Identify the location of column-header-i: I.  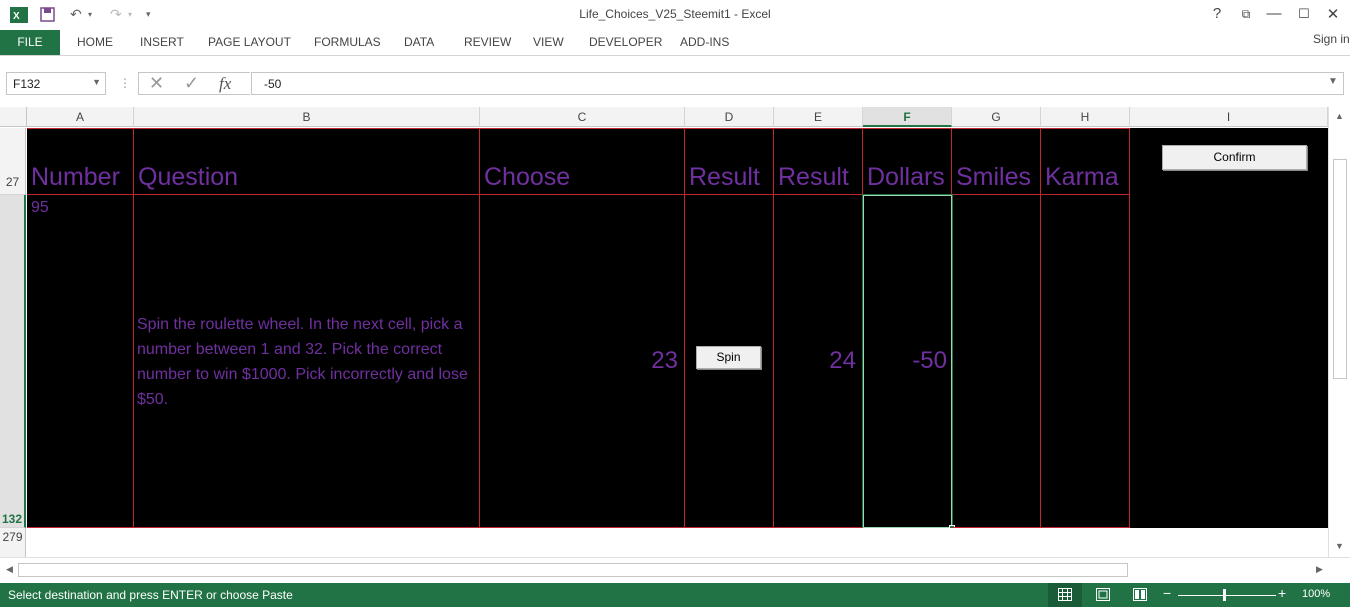
(1229, 117).